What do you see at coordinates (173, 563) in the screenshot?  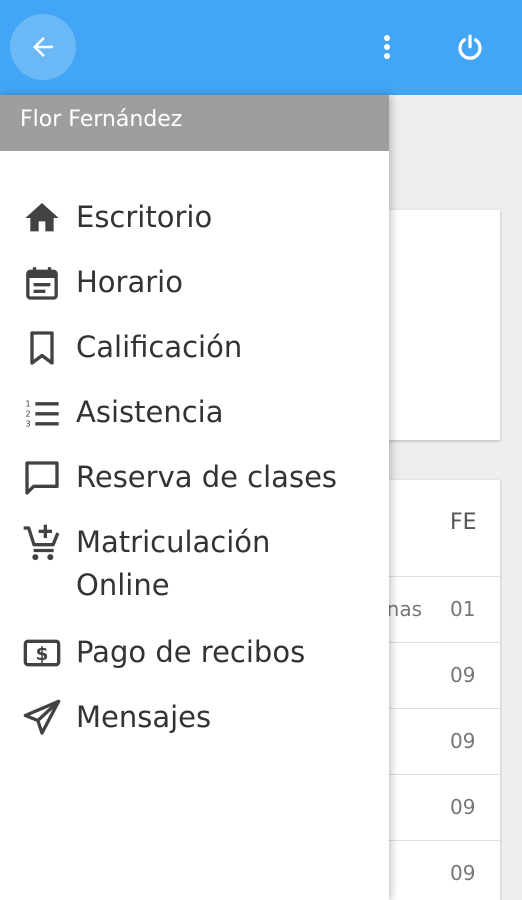 I see `menu-item-label: Matriculación Online` at bounding box center [173, 563].